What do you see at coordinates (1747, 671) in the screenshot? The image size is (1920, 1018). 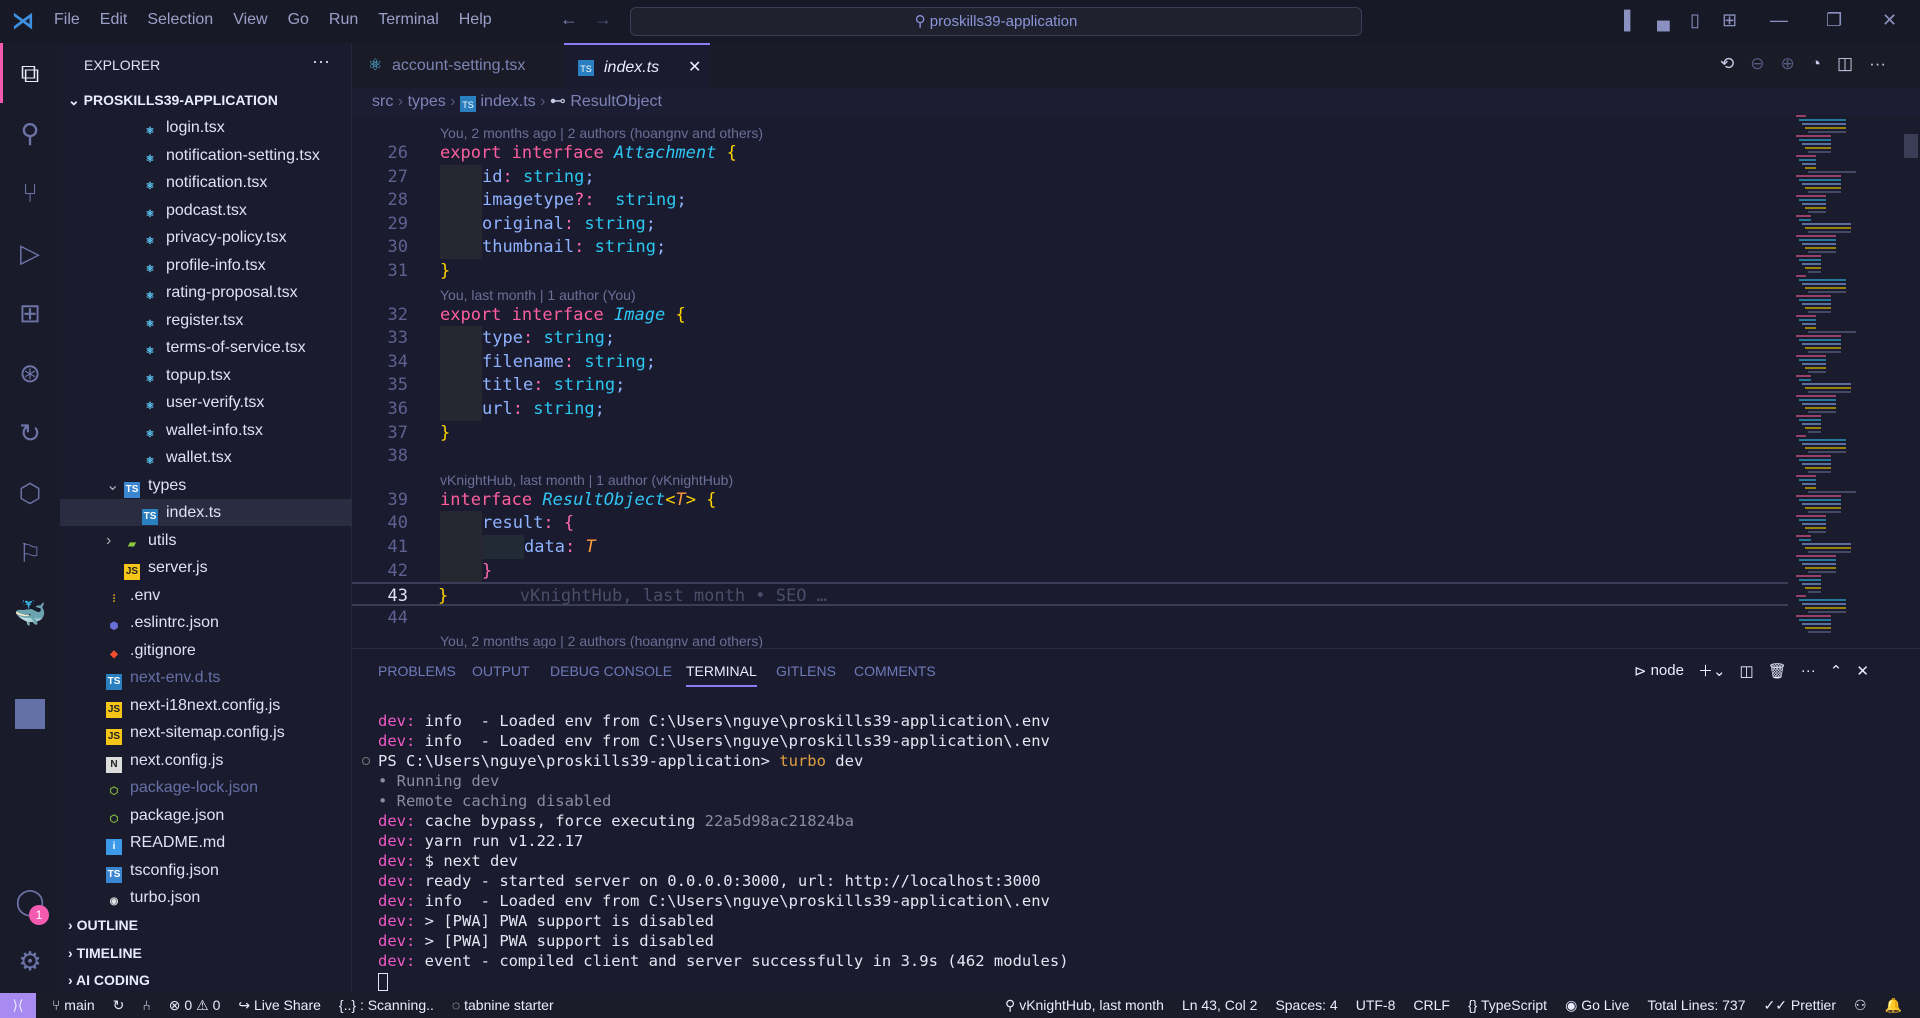 I see `split-terminal-icon: ◫` at bounding box center [1747, 671].